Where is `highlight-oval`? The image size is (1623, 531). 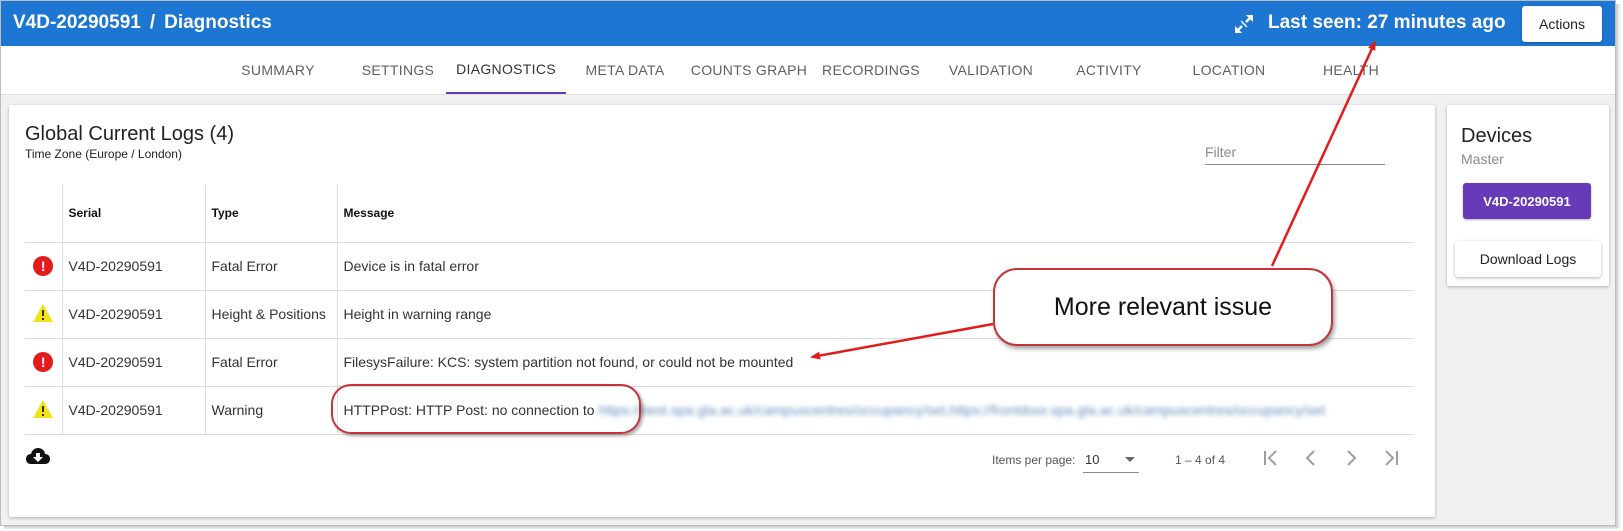
highlight-oval is located at coordinates (486, 409).